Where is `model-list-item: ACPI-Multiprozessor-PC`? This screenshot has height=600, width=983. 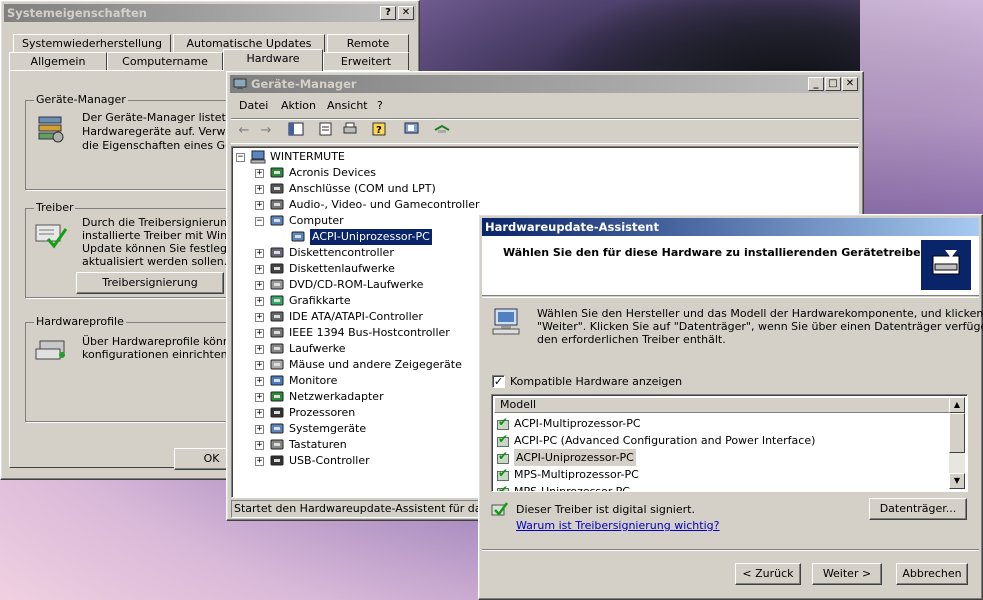 model-list-item: ACPI-Multiprozessor-PC is located at coordinates (568, 423).